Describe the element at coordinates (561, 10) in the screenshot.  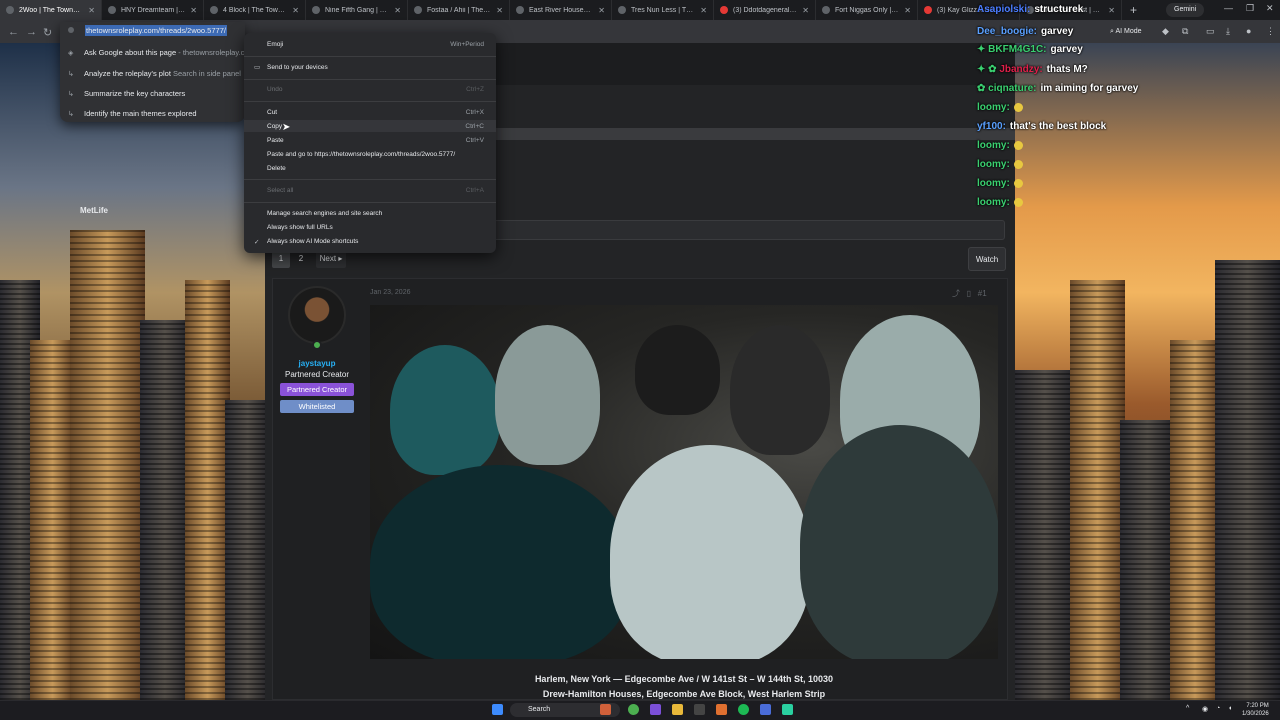
I see `tab-east-river-houses: East River Houses | The ✕` at that location.